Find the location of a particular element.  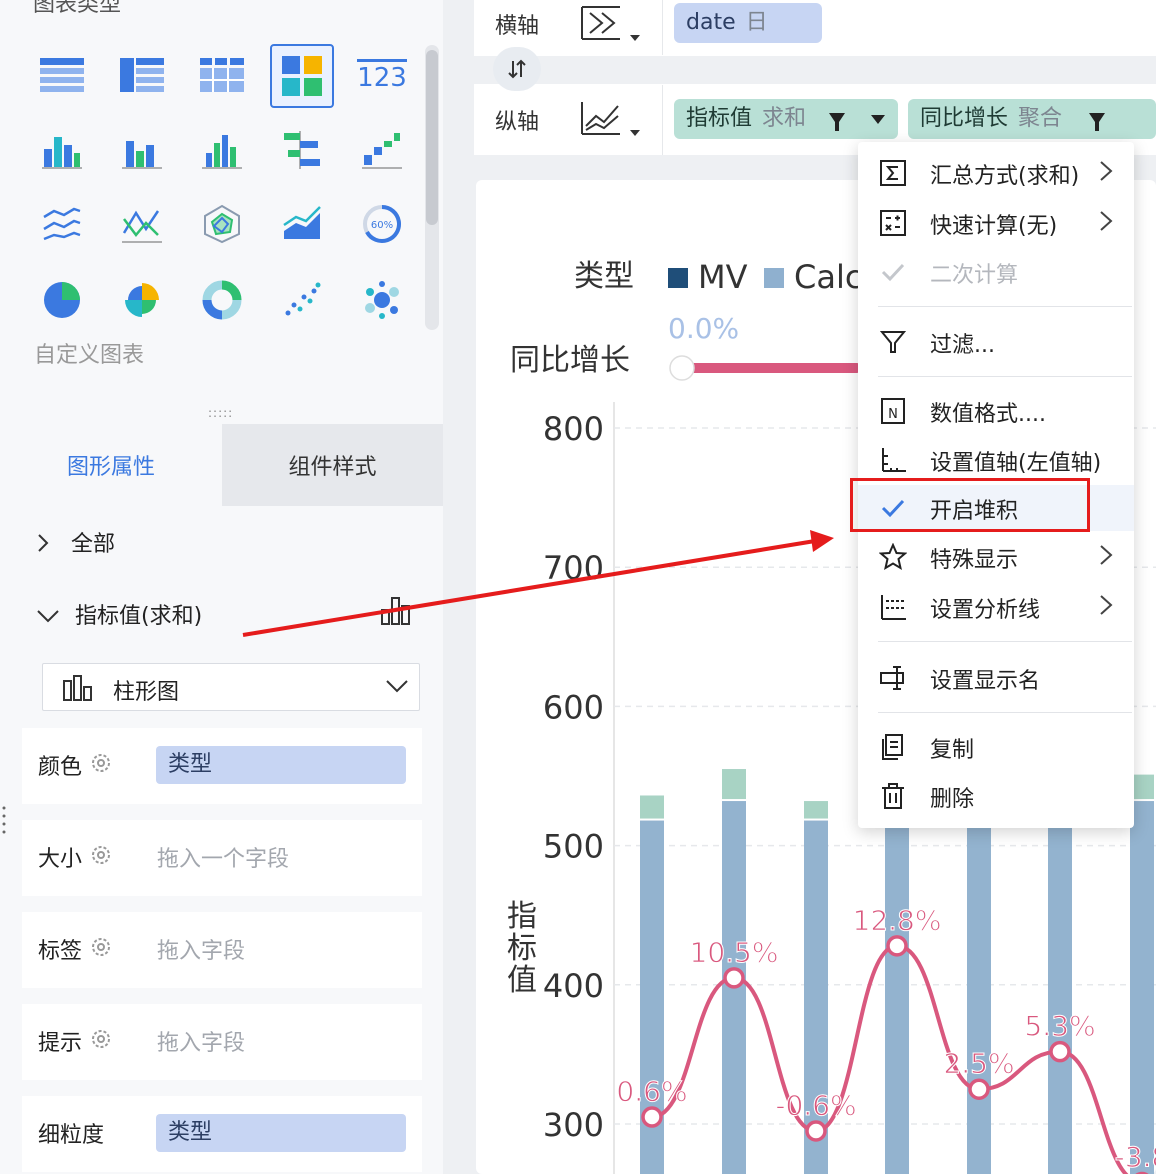

grouped-bar-icon is located at coordinates (142, 150).